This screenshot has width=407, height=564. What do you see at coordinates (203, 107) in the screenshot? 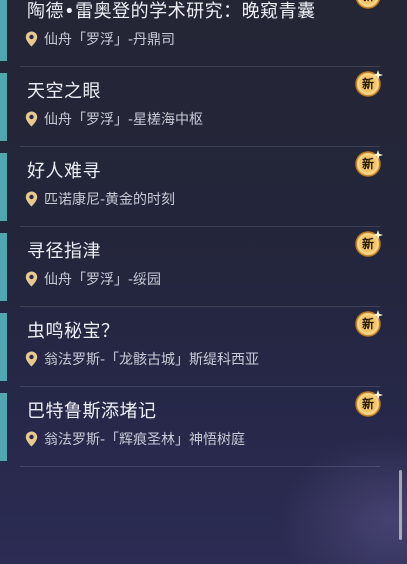
I see `quest-item-2: 天空之眼 仙舟「罗浮」-星槎海中枢 新` at bounding box center [203, 107].